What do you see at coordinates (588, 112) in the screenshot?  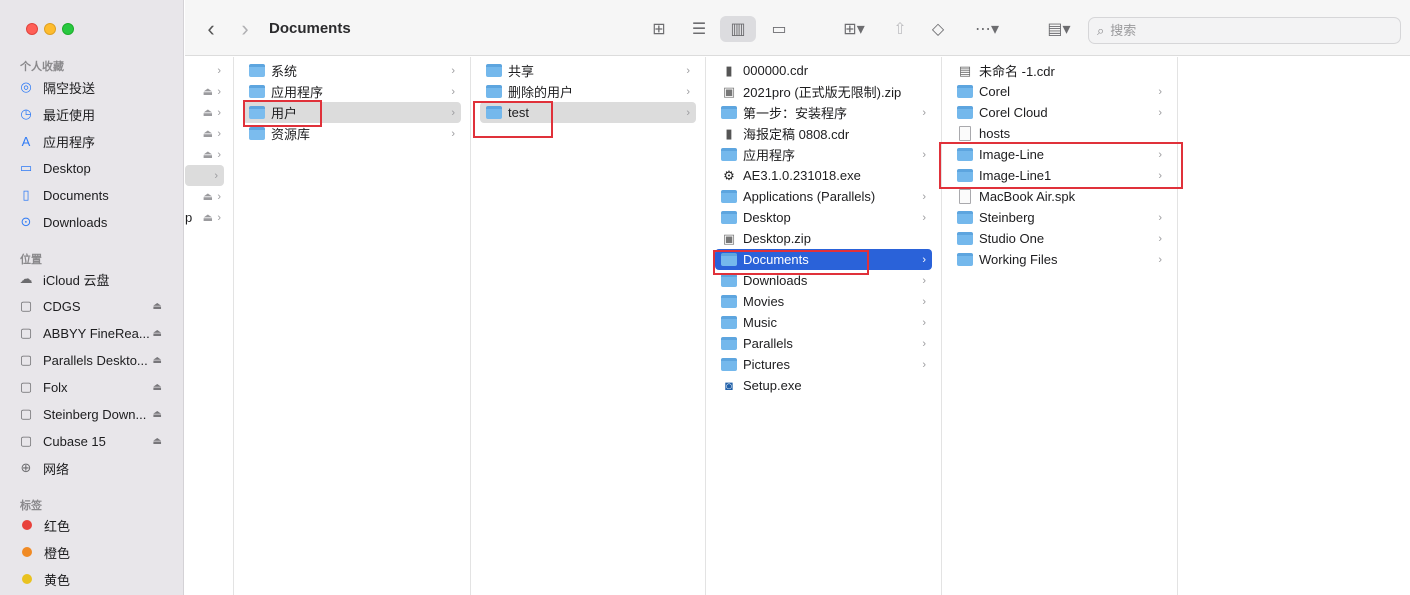 I see `list-item-selected: test ›` at bounding box center [588, 112].